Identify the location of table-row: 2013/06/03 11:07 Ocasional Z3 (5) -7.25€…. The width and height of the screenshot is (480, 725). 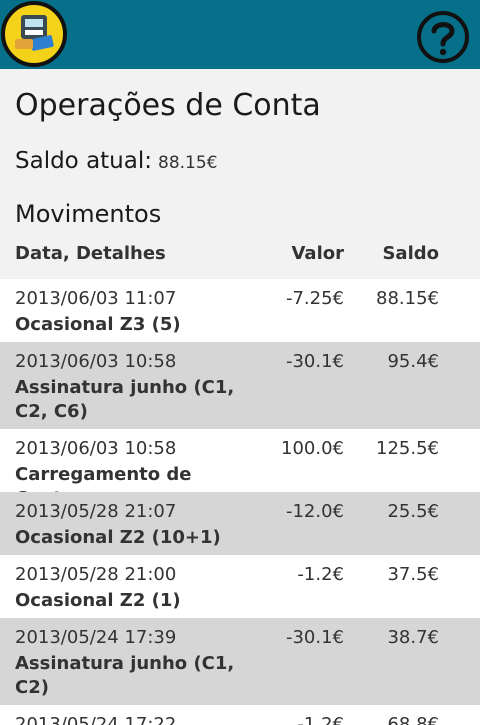
(240, 310).